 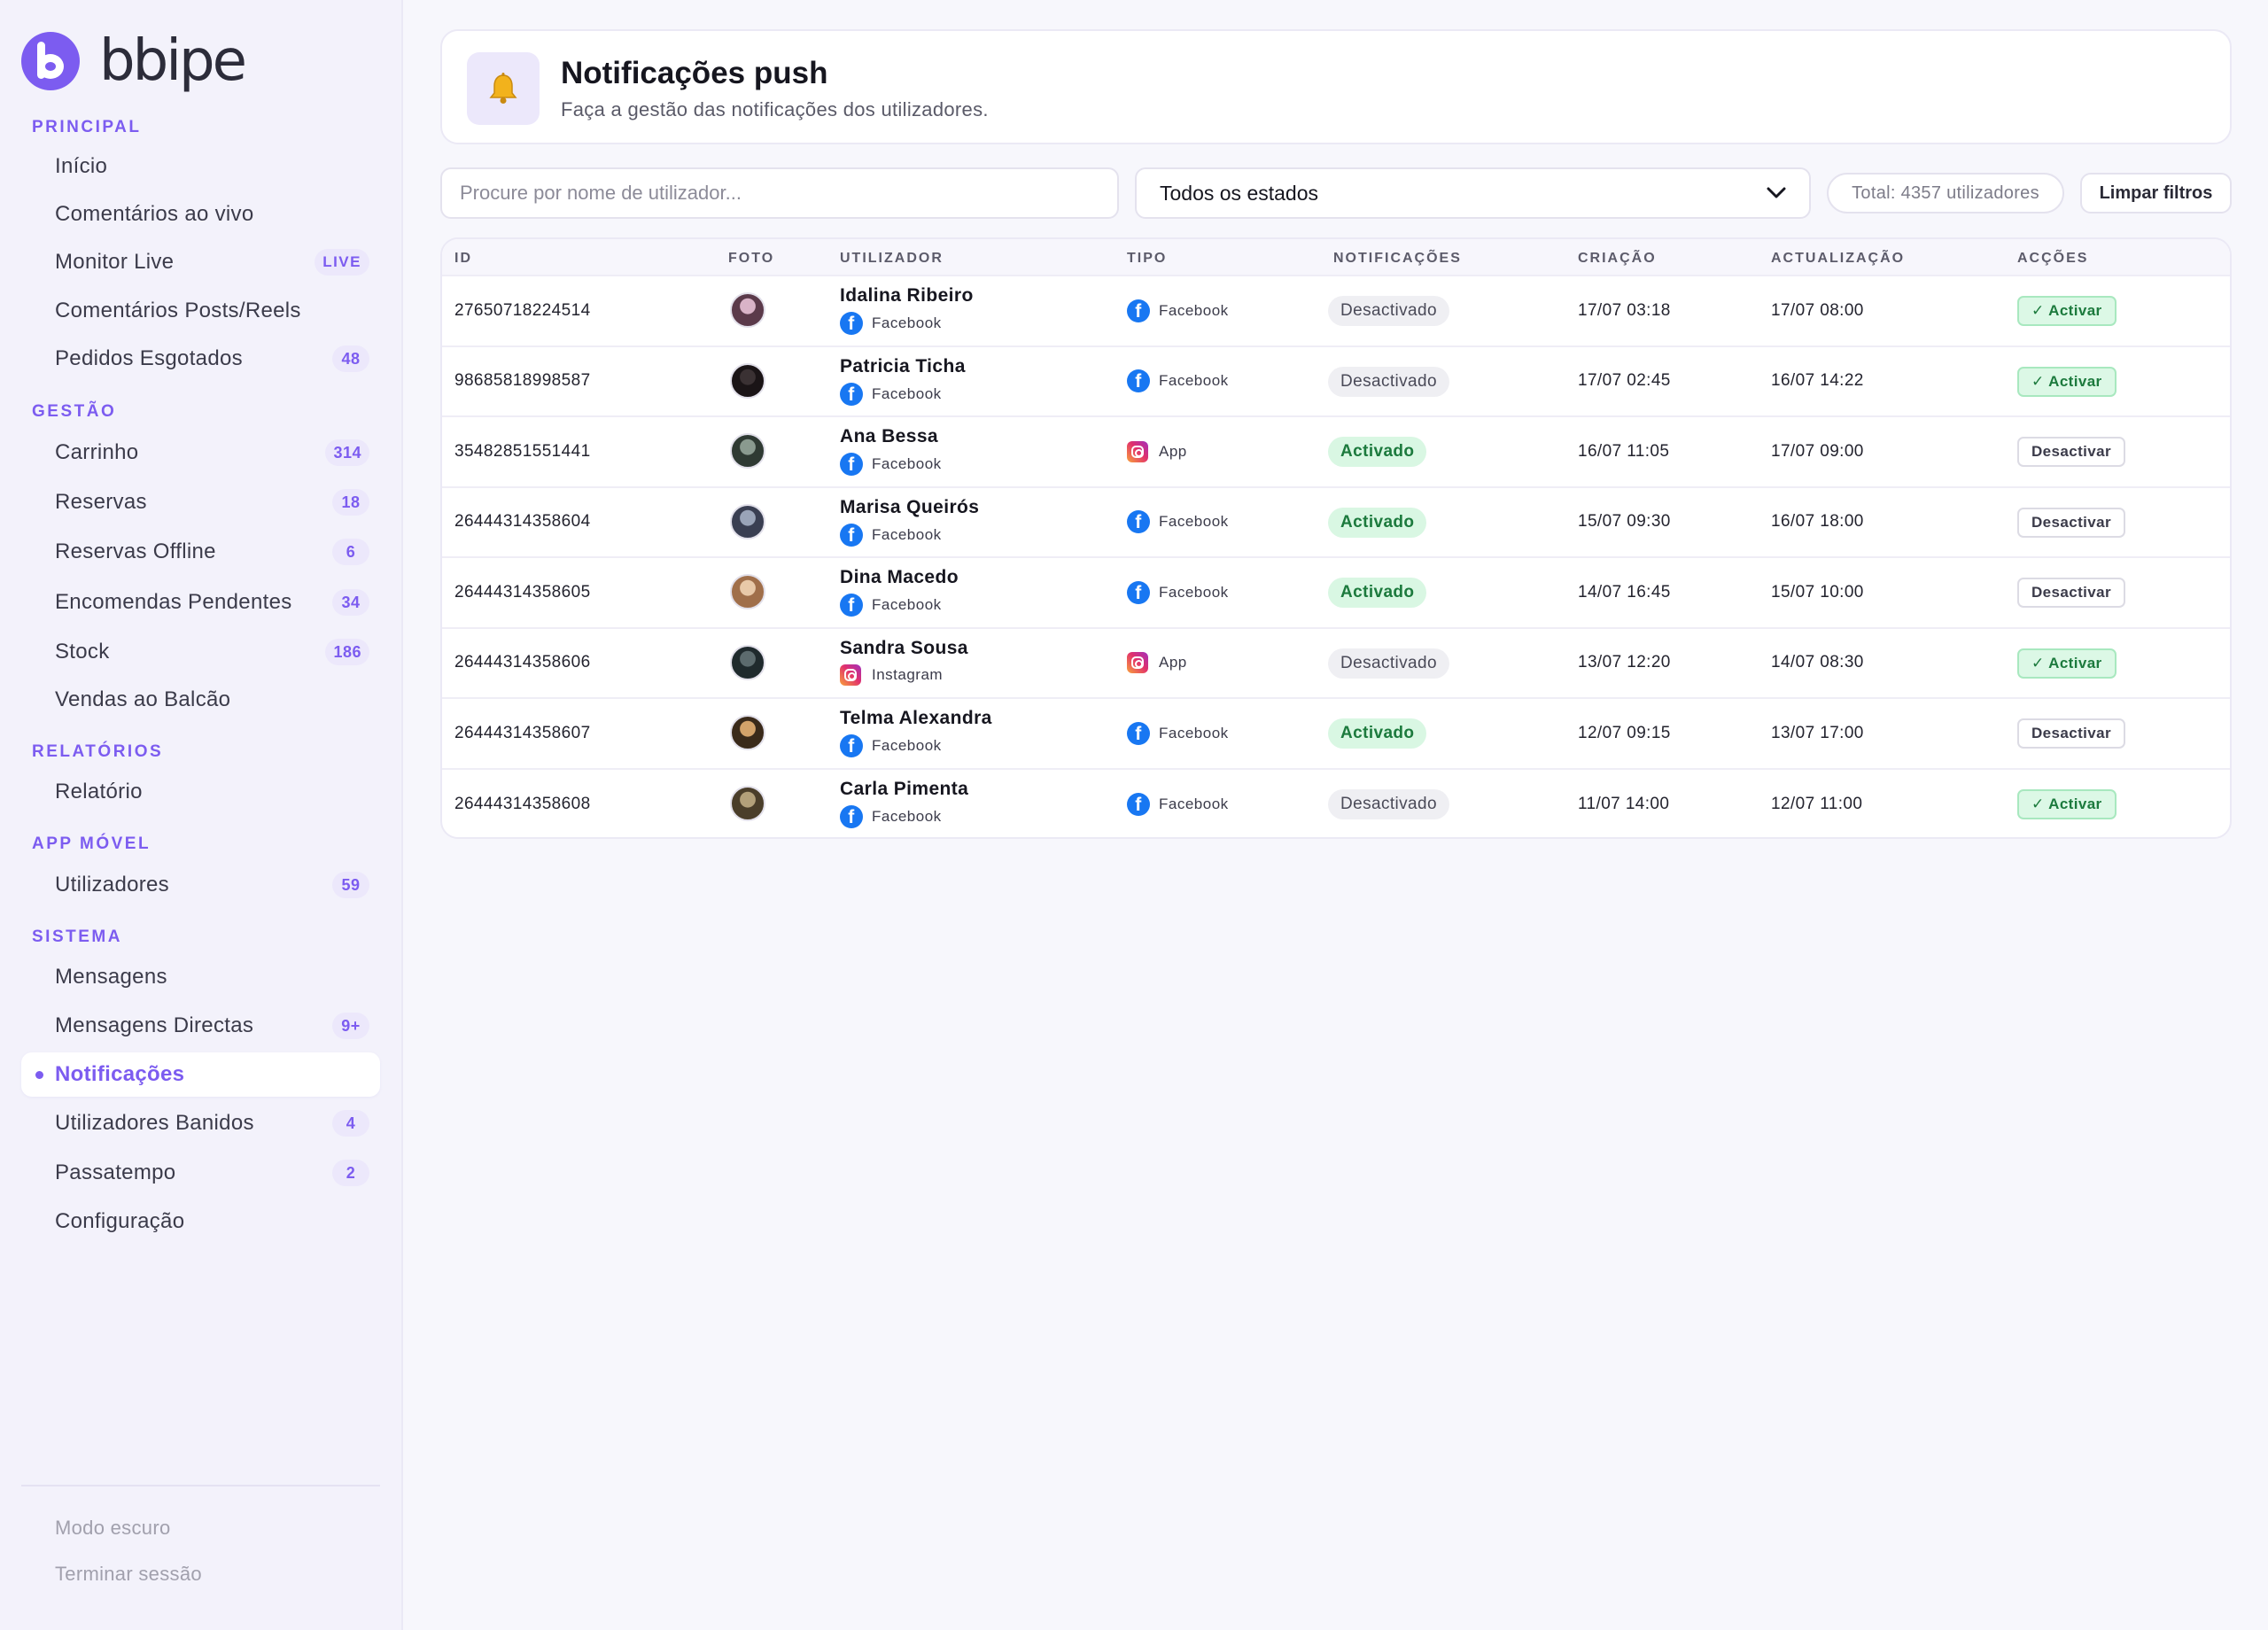 What do you see at coordinates (39, 1074) in the screenshot?
I see `active-dot-icon` at bounding box center [39, 1074].